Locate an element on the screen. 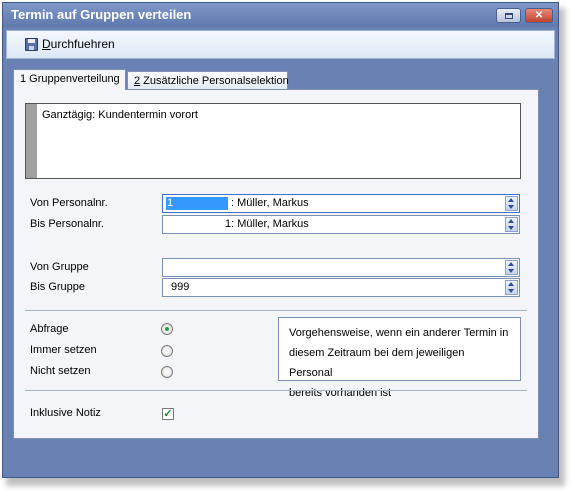 This screenshot has height=492, width=571. window-title: Termin auf Gruppen verteilen is located at coordinates (101, 14).